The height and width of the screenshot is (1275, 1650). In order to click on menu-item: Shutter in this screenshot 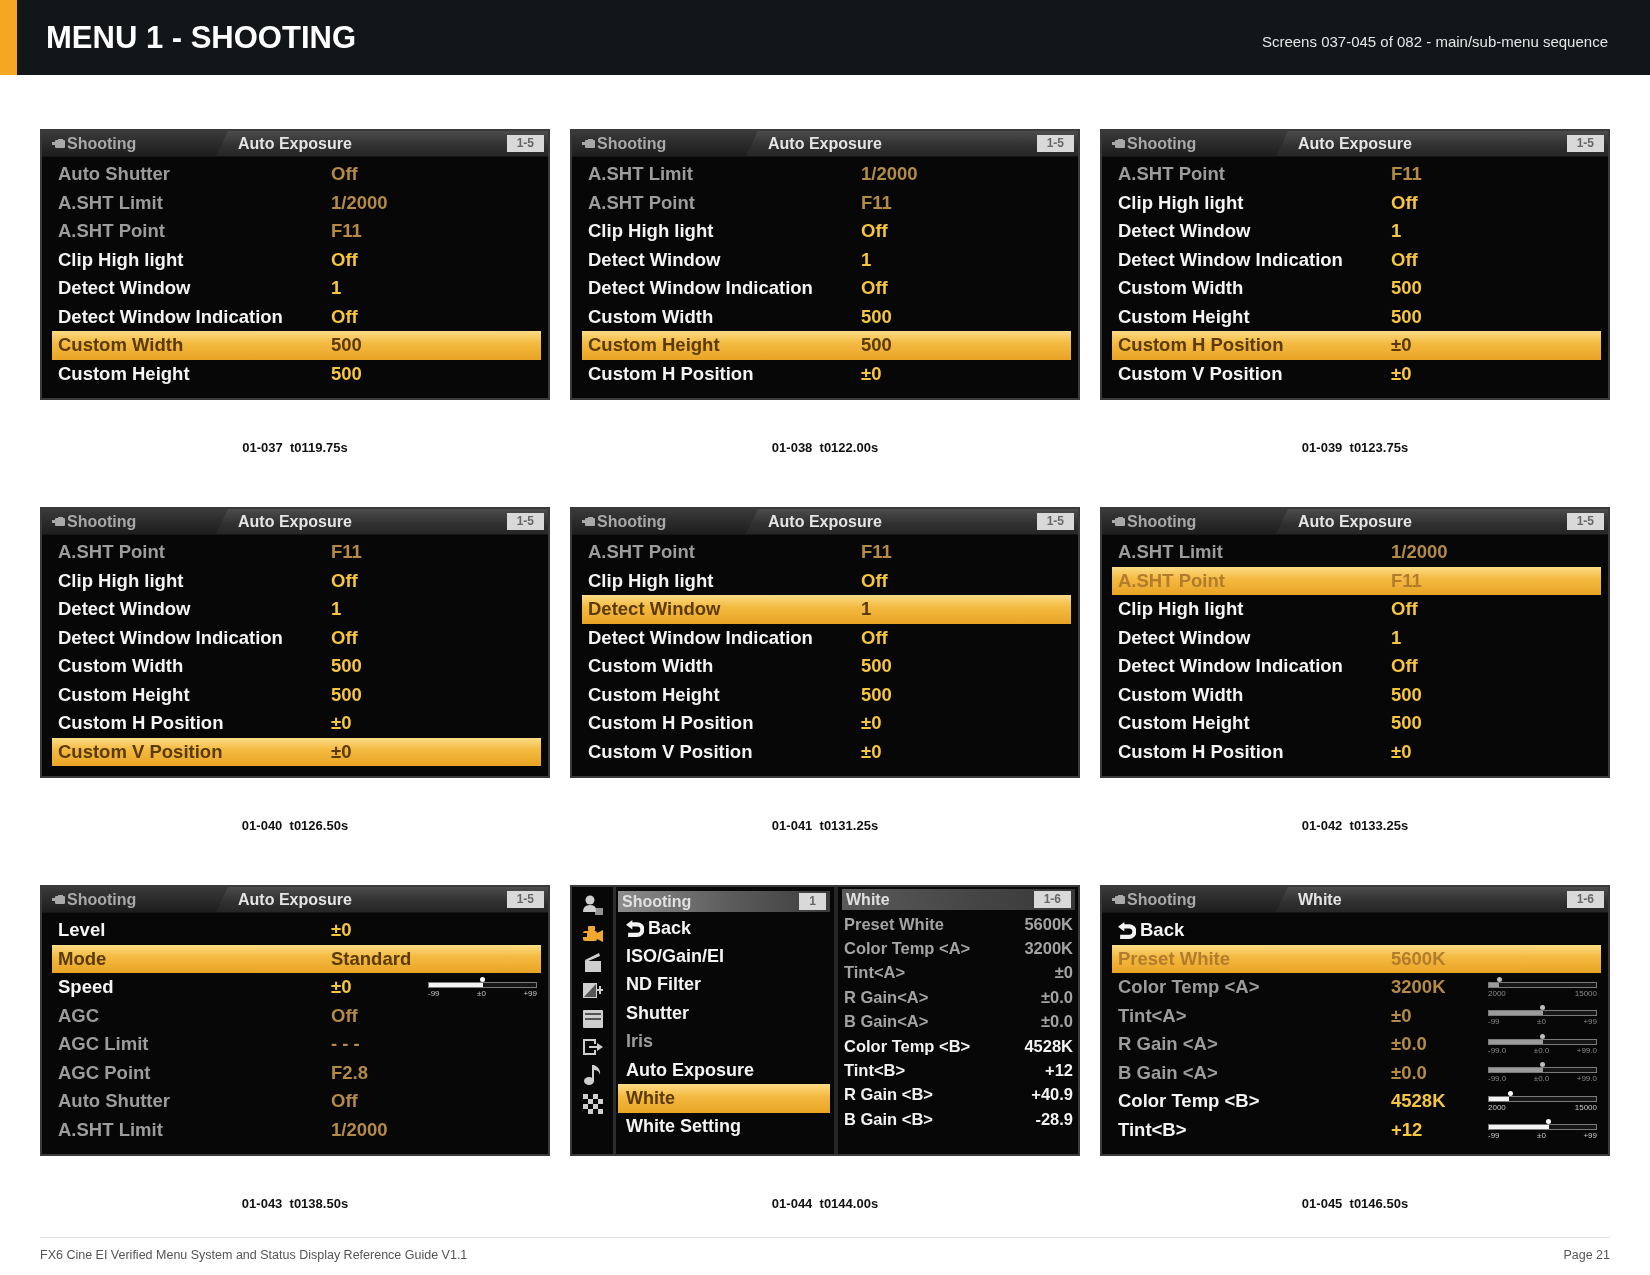, I will do `click(724, 1013)`.